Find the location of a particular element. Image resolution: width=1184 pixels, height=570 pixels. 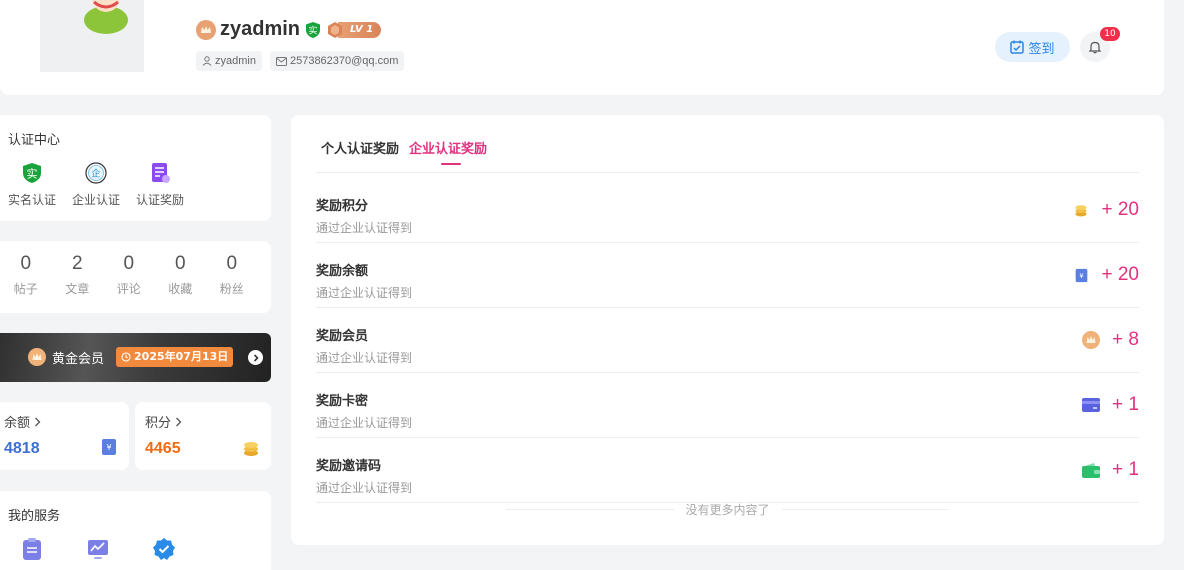

real-name-verify-item: 实 实名认证 is located at coordinates (32, 184).